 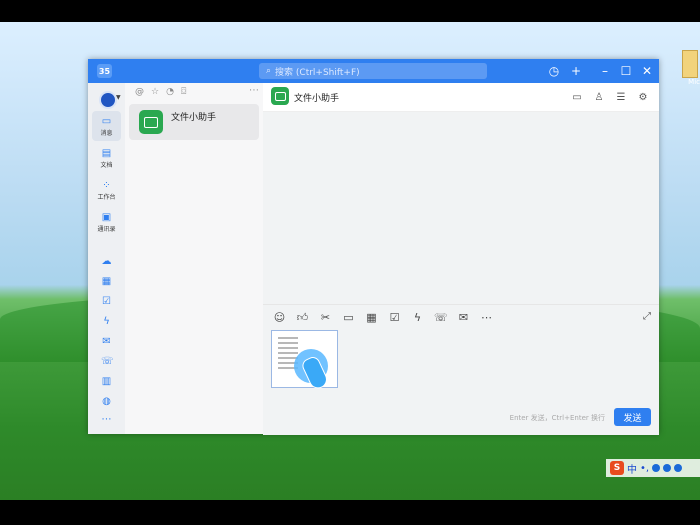 I want to click on search-history-icon: ☰, so click(x=621, y=97).